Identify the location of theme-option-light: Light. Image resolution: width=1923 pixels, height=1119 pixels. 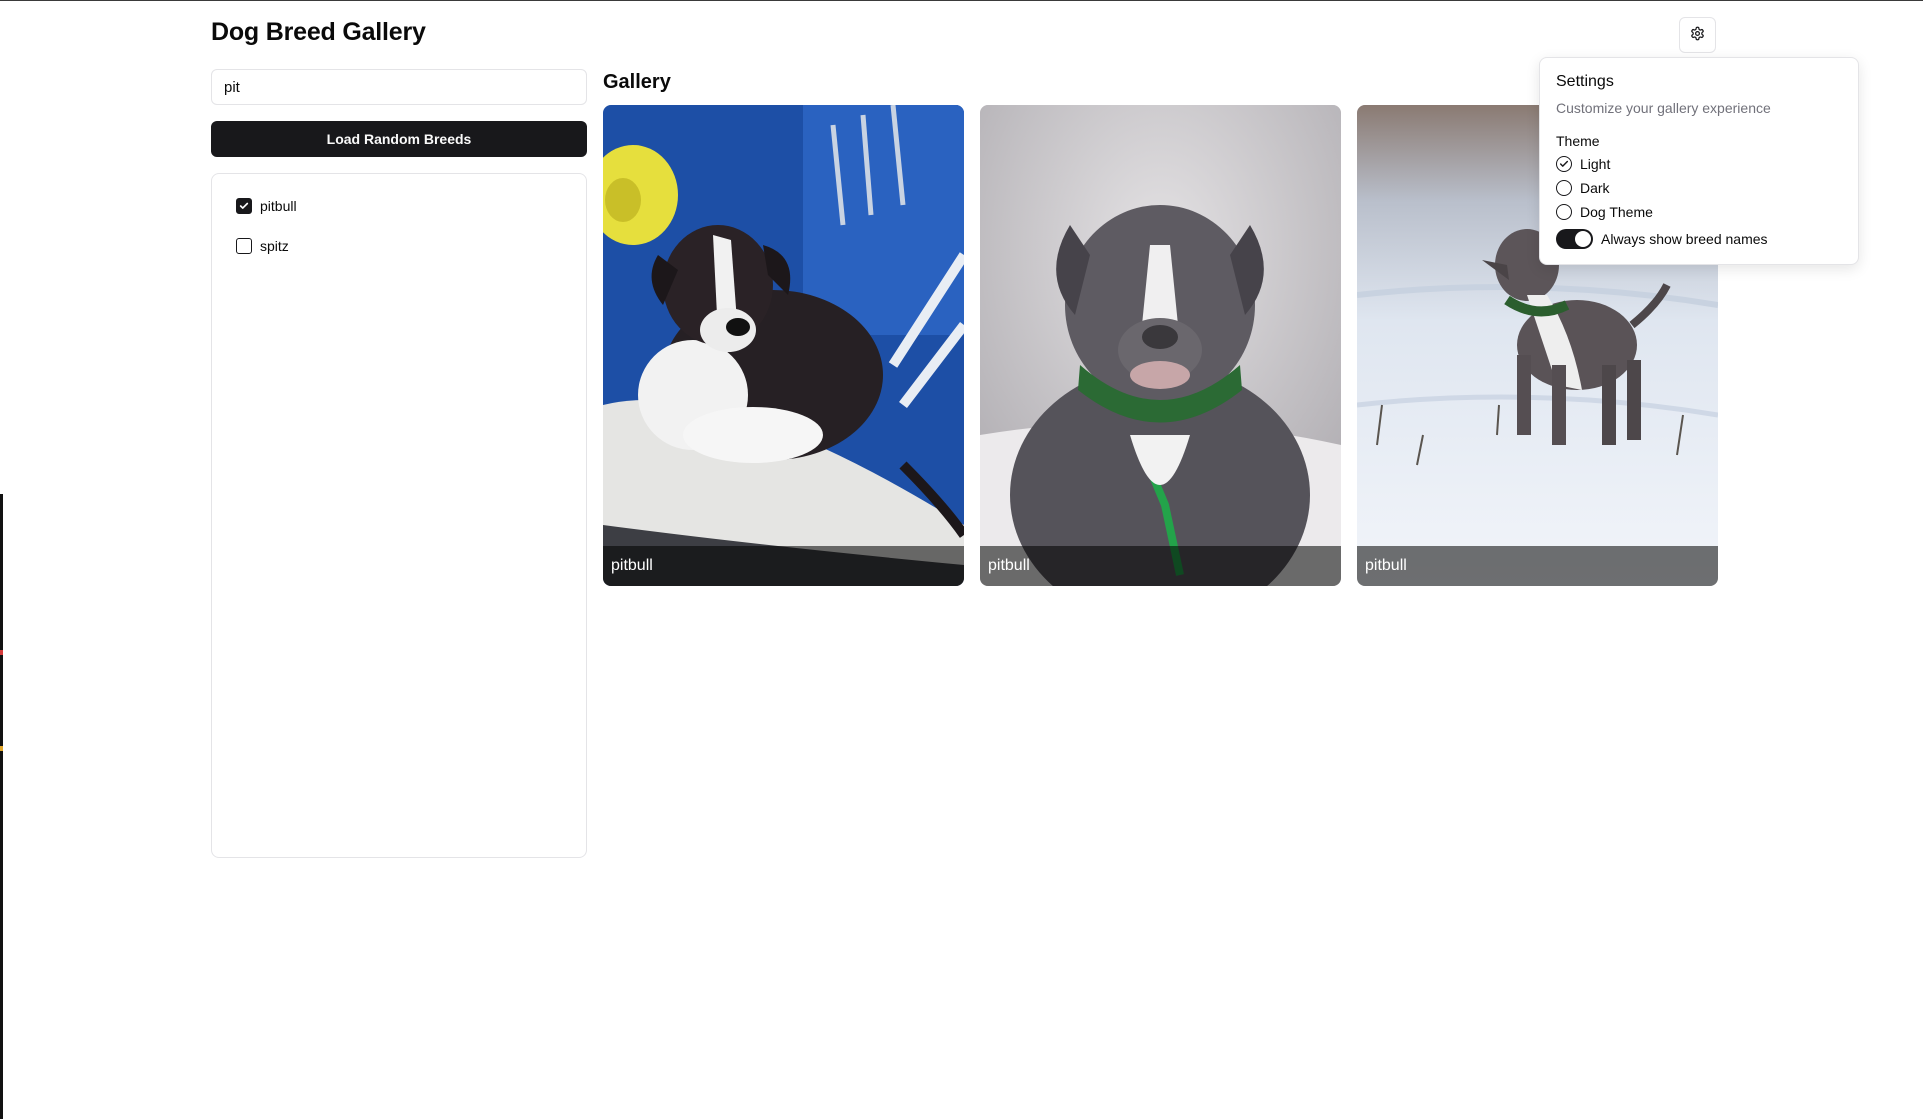
(1583, 164).